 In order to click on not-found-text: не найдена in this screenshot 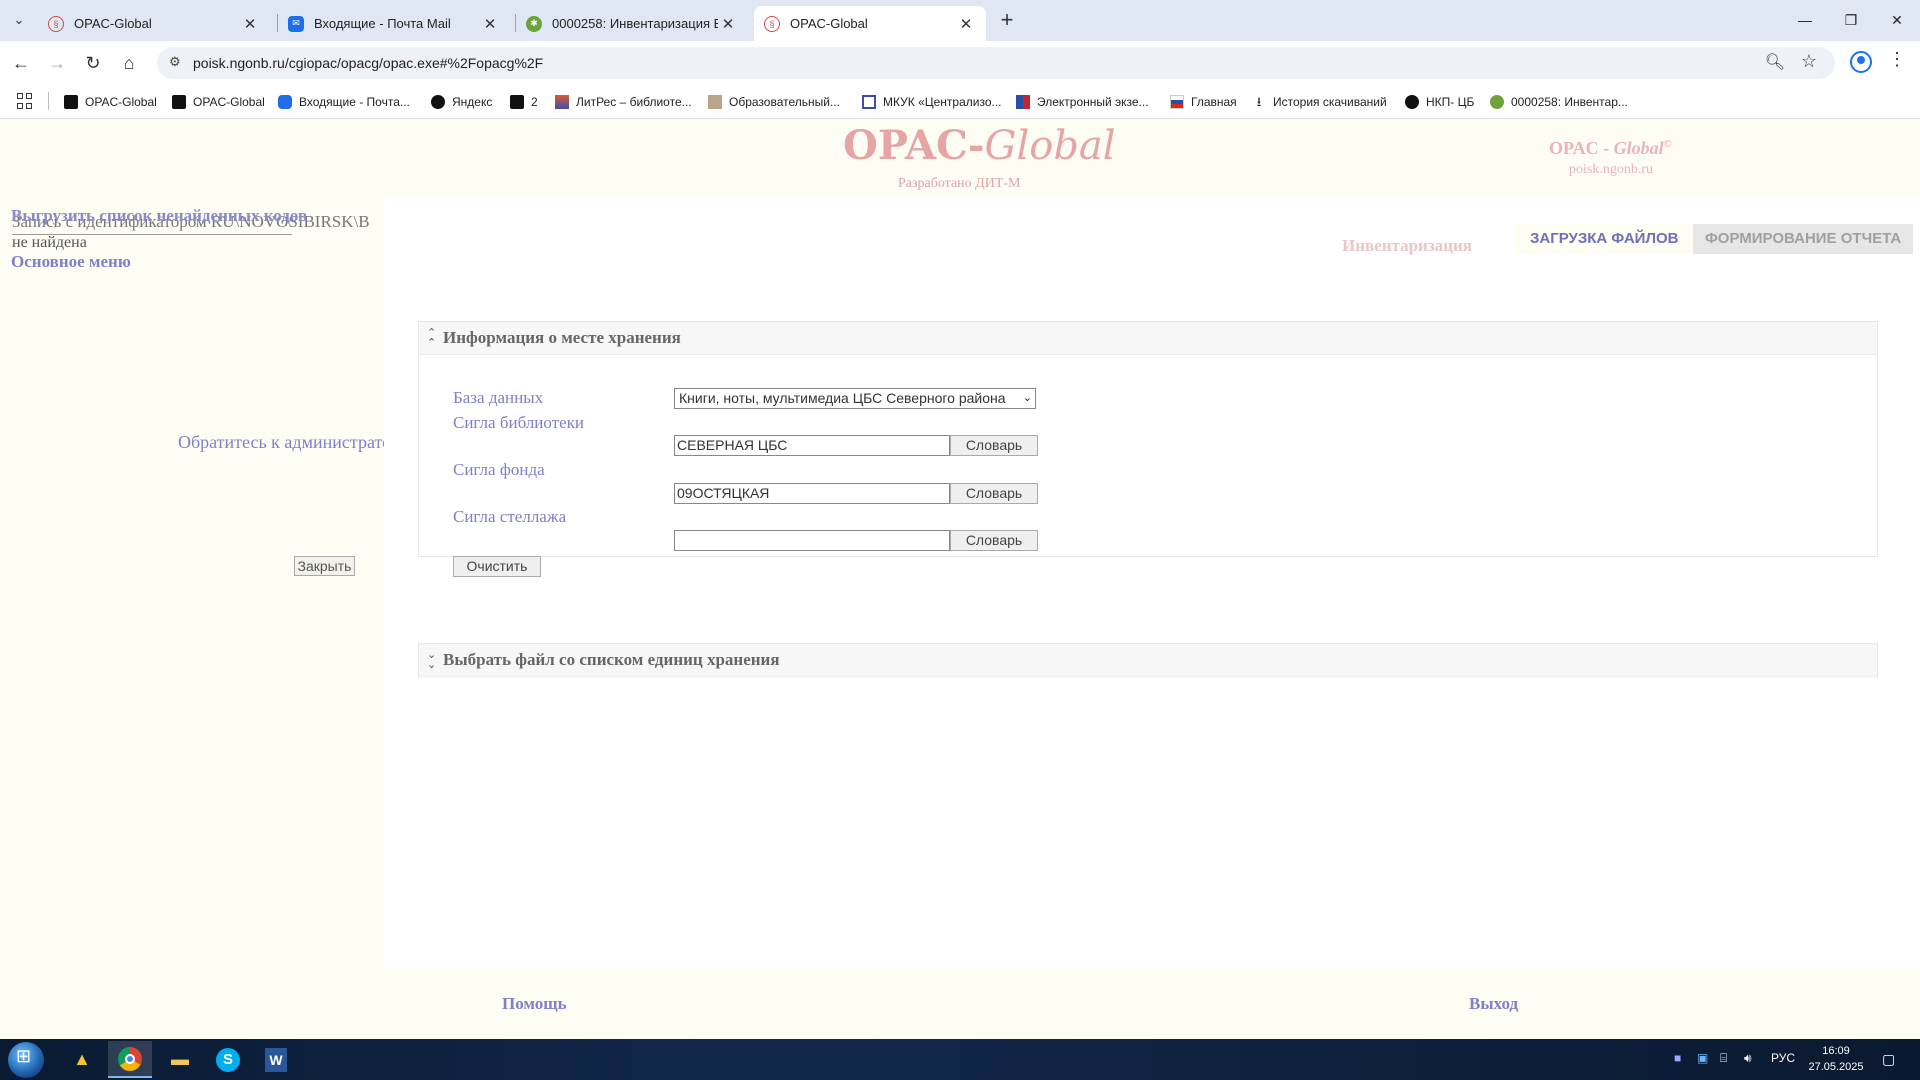, I will do `click(49, 242)`.